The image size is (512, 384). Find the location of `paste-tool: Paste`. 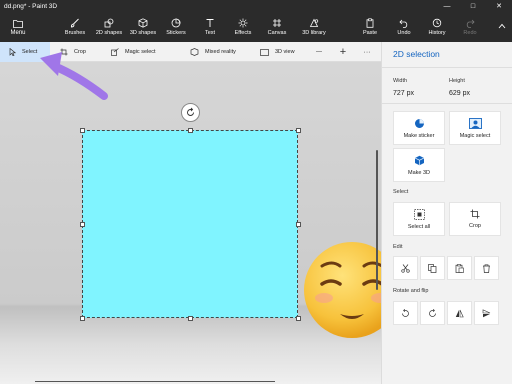

paste-tool: Paste is located at coordinates (370, 27).